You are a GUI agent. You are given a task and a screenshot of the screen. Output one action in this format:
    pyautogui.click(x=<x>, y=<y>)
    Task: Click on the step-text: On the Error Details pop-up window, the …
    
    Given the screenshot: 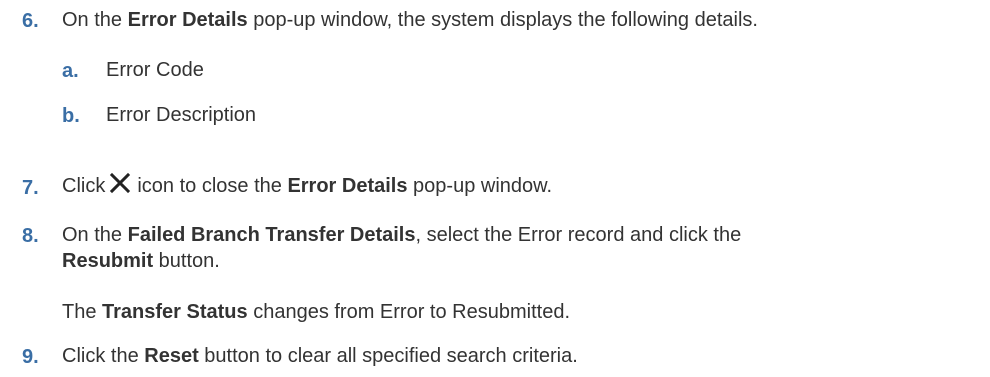 What is the action you would take?
    pyautogui.click(x=410, y=20)
    